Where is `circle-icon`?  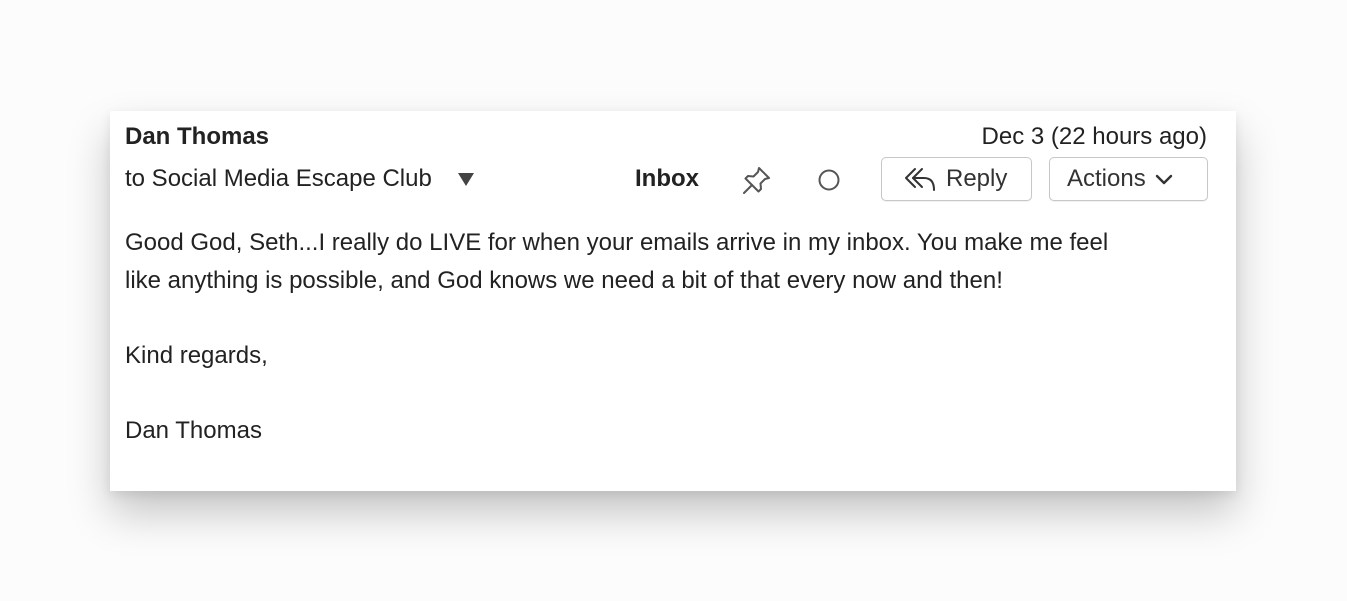 circle-icon is located at coordinates (829, 180).